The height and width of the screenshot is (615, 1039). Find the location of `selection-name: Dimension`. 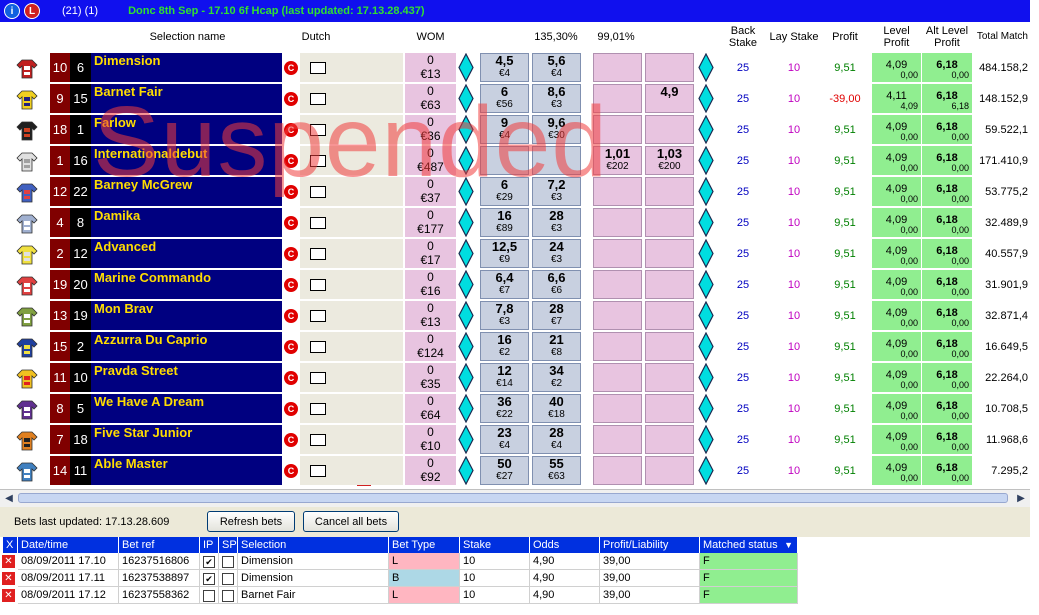

selection-name: Dimension is located at coordinates (186, 67).